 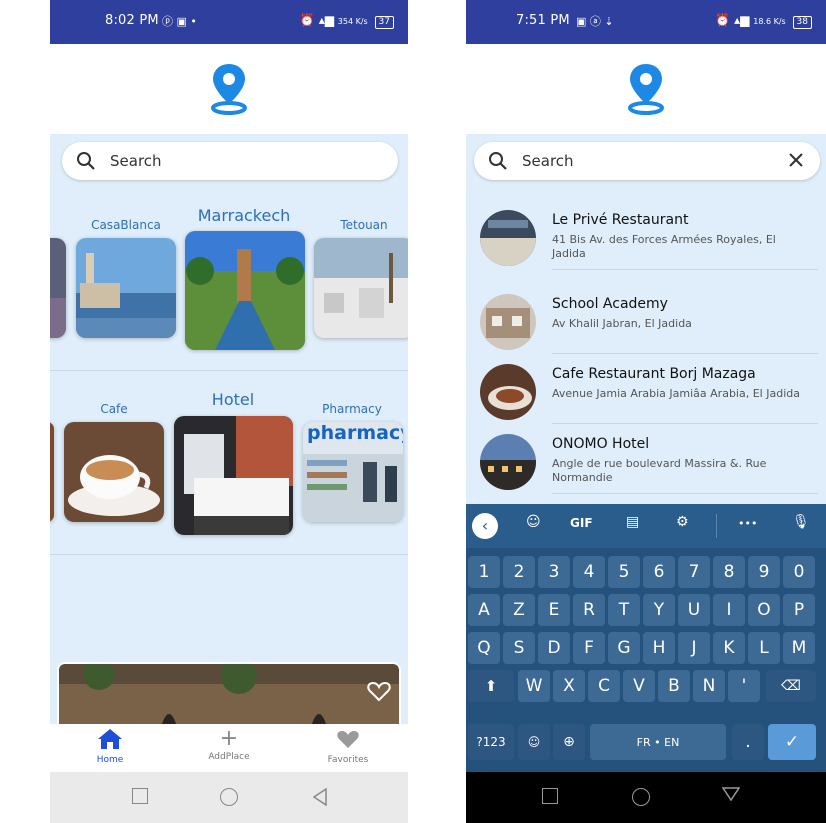 I want to click on nav-favorites: Favorites, so click(x=348, y=746).